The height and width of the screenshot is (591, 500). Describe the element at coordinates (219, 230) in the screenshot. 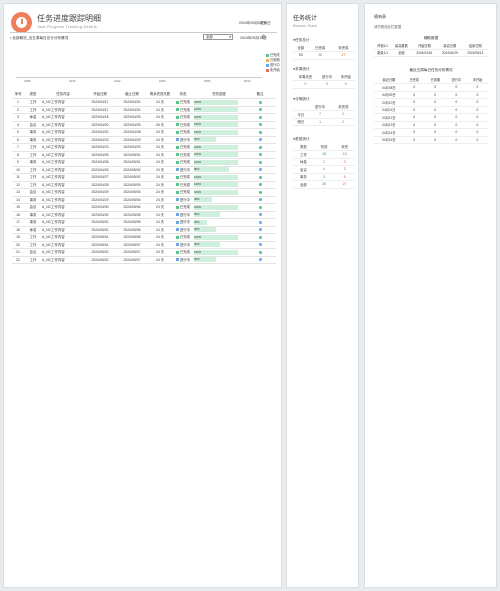

I see `progress-cell: 50%` at that location.